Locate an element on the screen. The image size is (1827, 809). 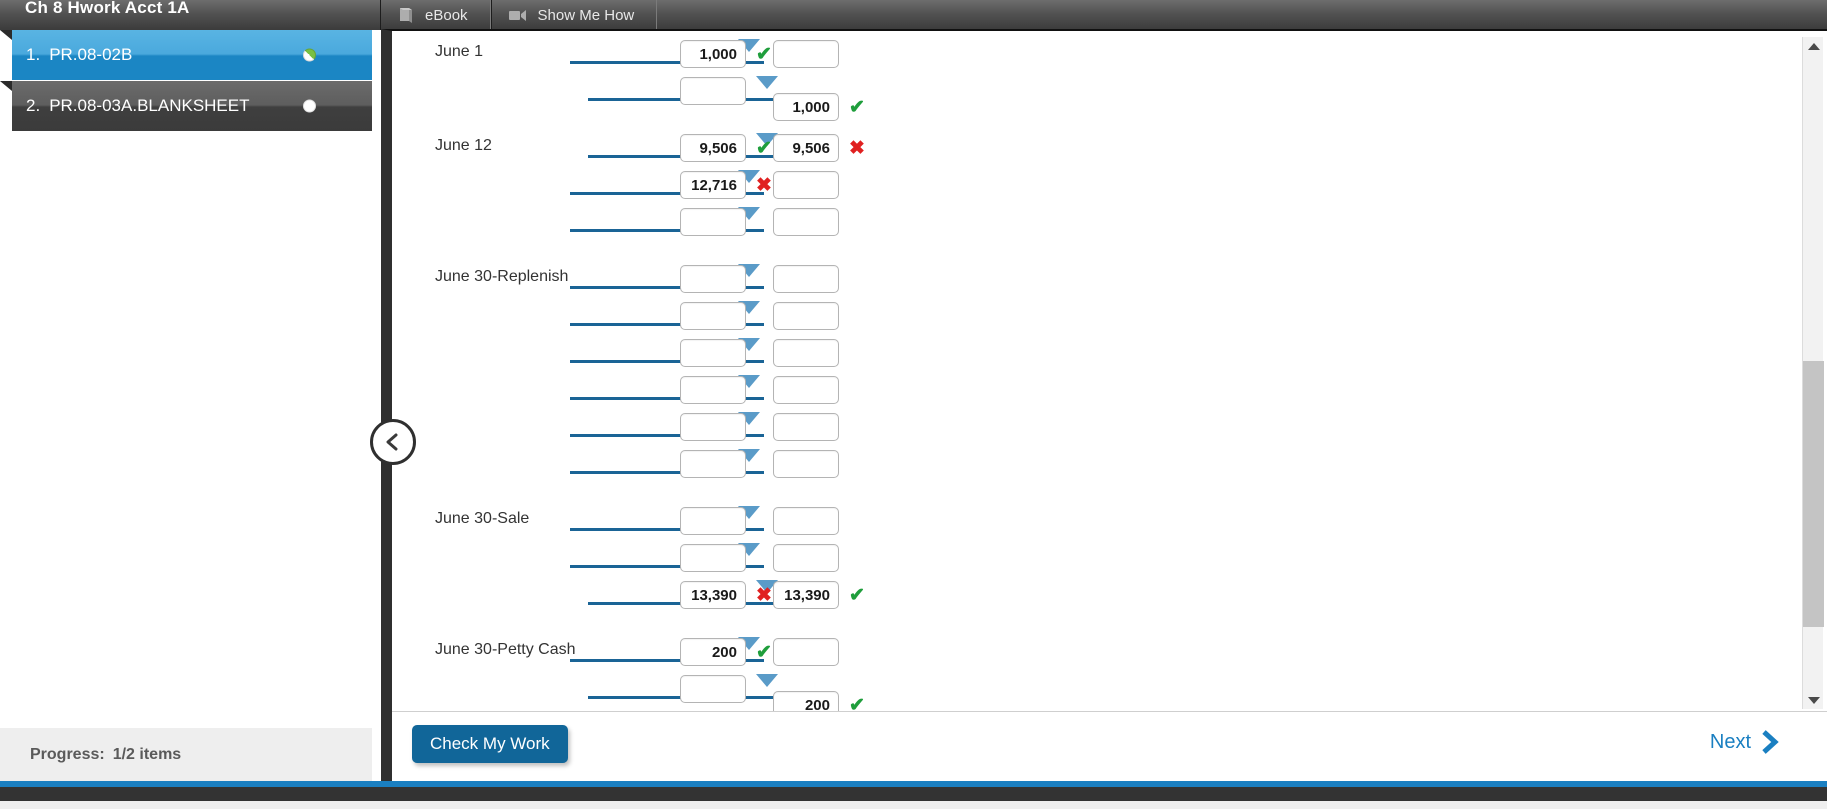
sidebar-item-label: PR.08-02B is located at coordinates (91, 54).